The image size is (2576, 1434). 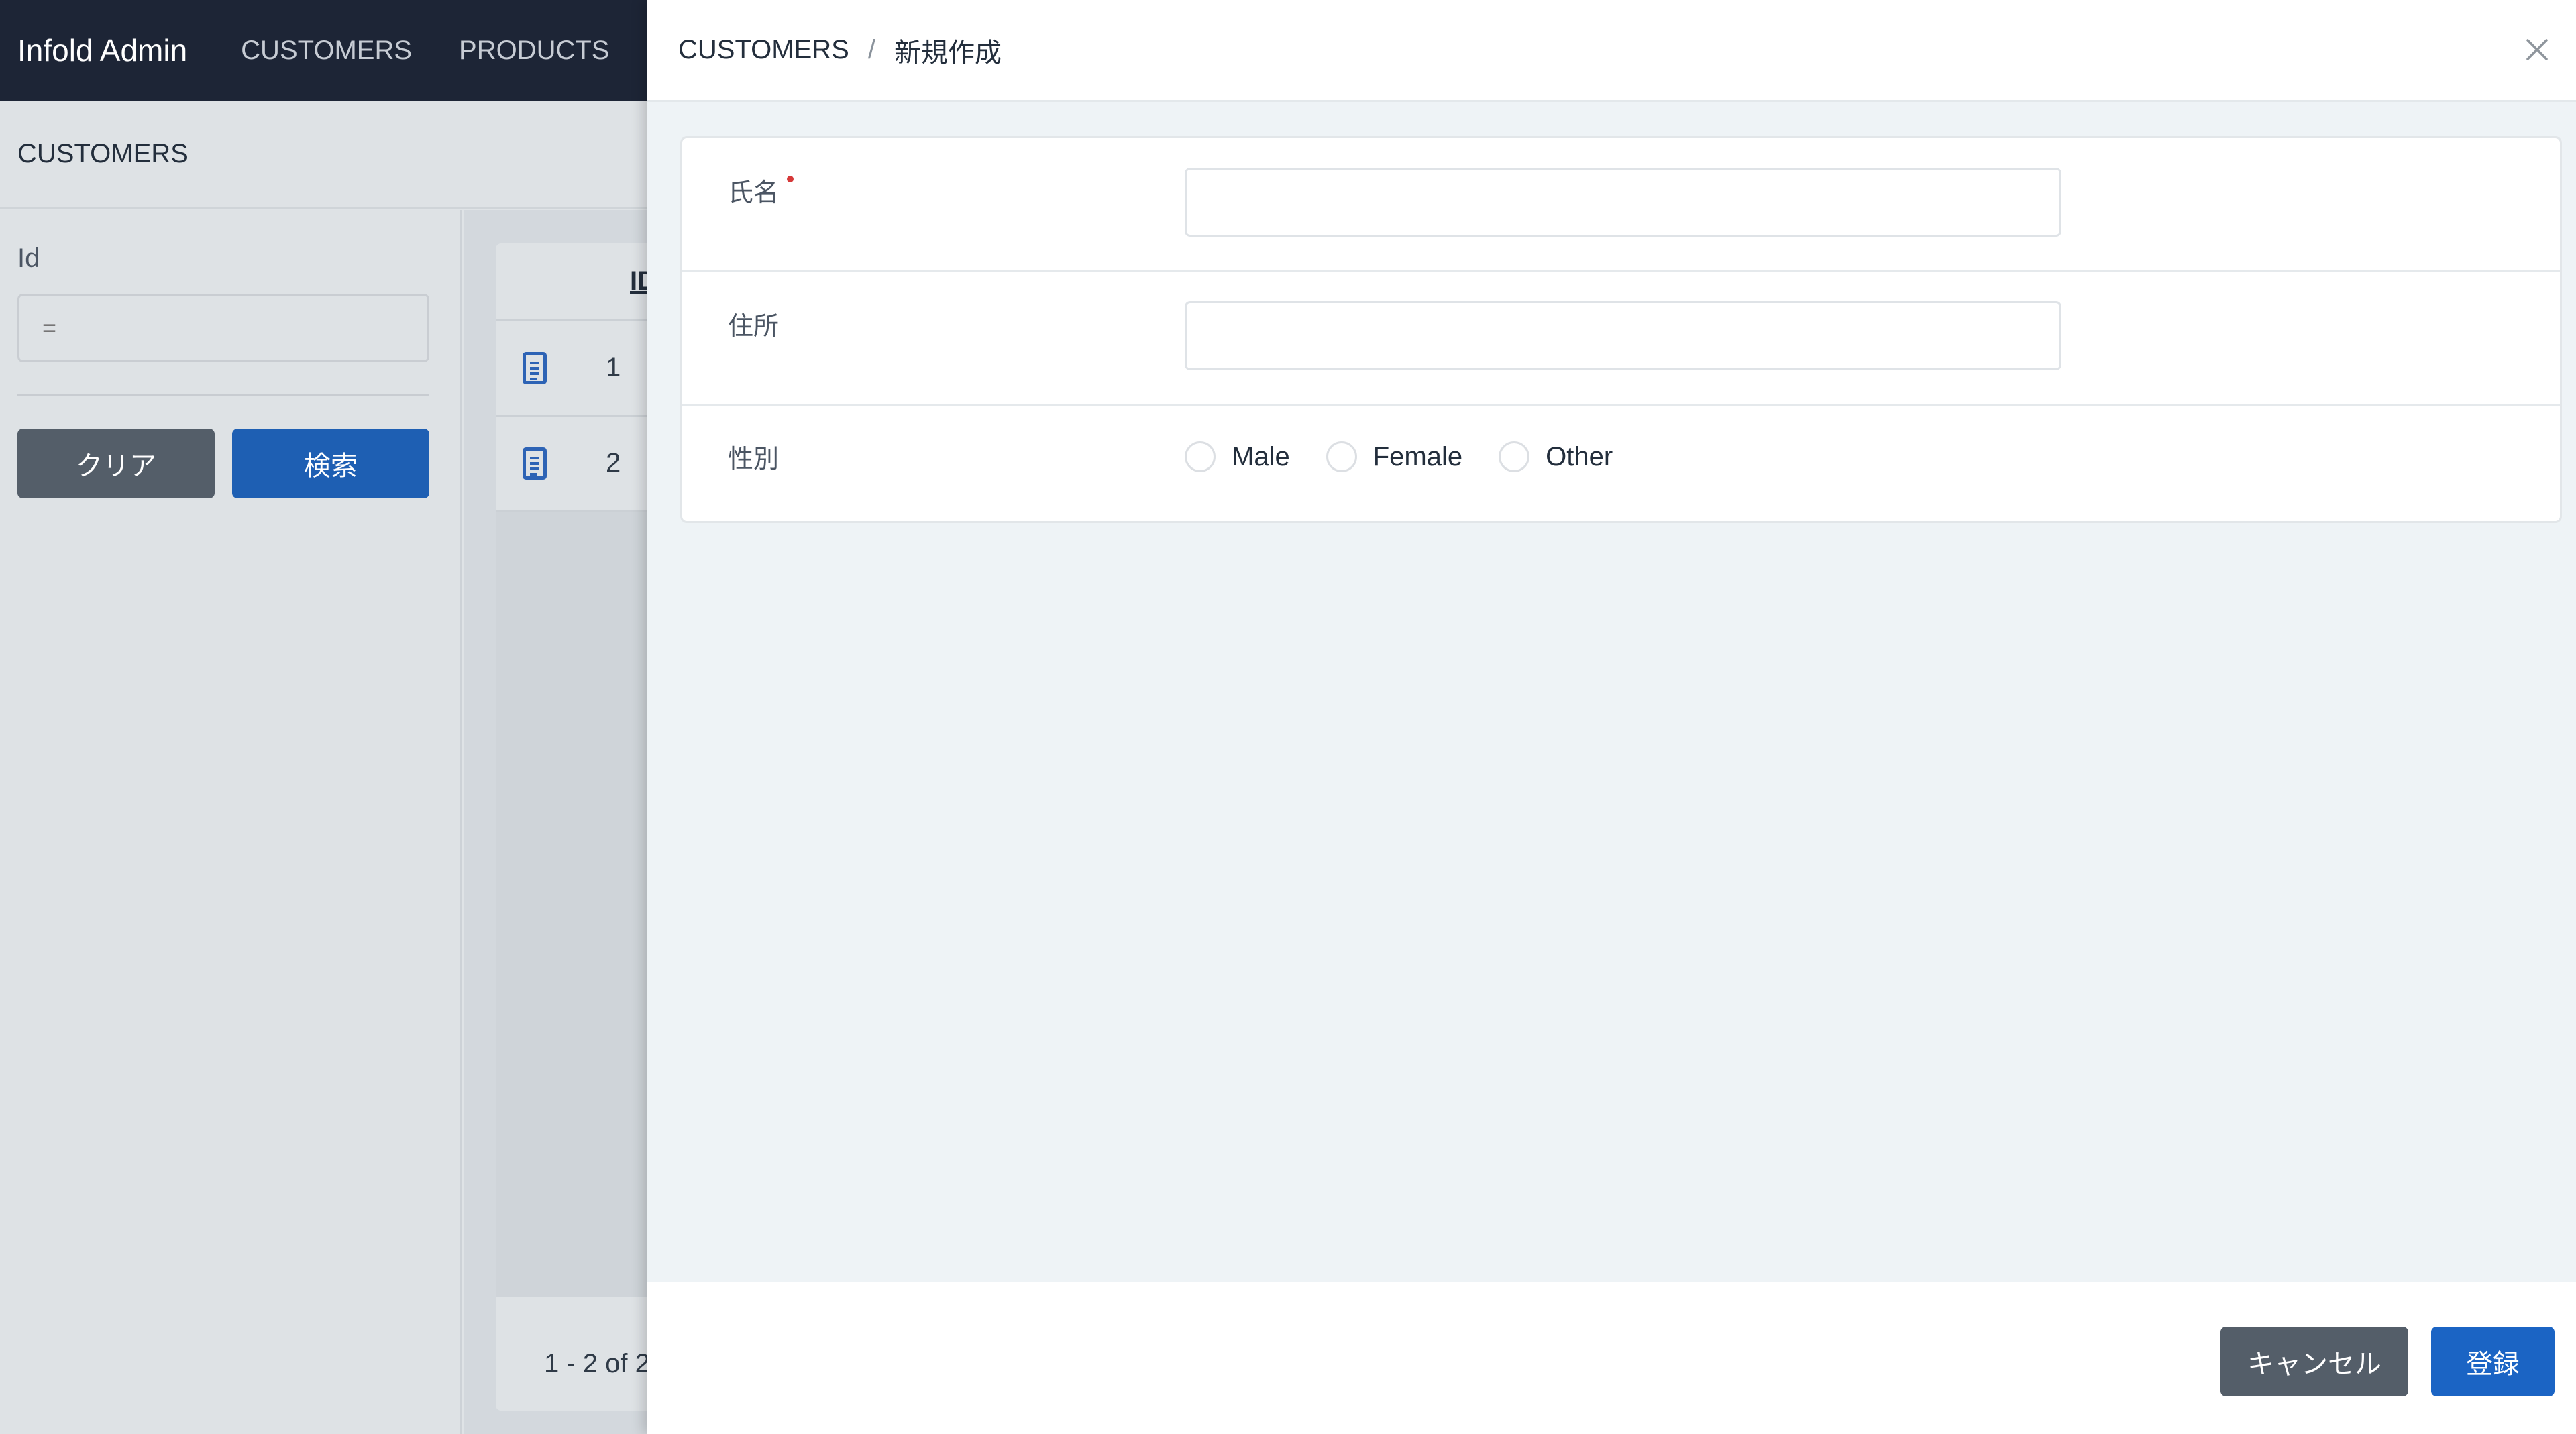 I want to click on row-id: 1, so click(x=613, y=367).